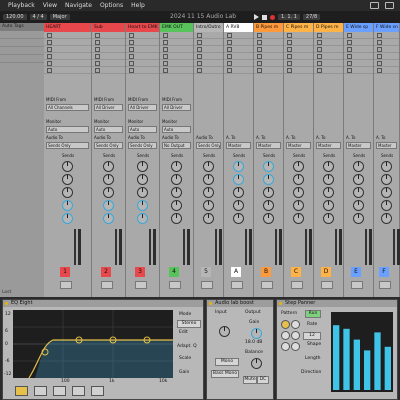  What do you see at coordinates (138, 5) in the screenshot?
I see `menu-help: Help` at bounding box center [138, 5].